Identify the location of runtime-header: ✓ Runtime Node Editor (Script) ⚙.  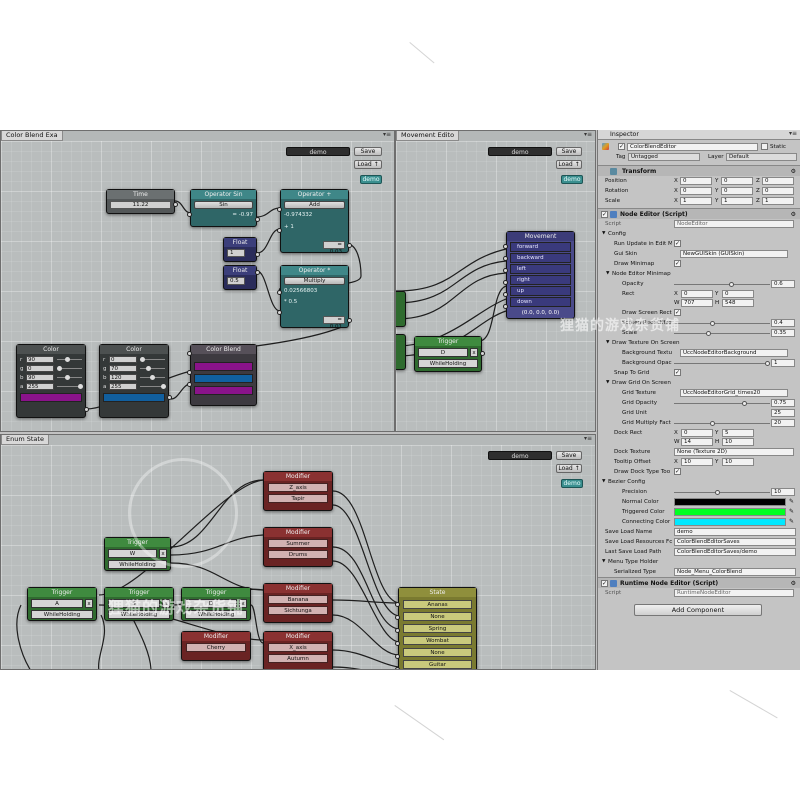
(699, 582).